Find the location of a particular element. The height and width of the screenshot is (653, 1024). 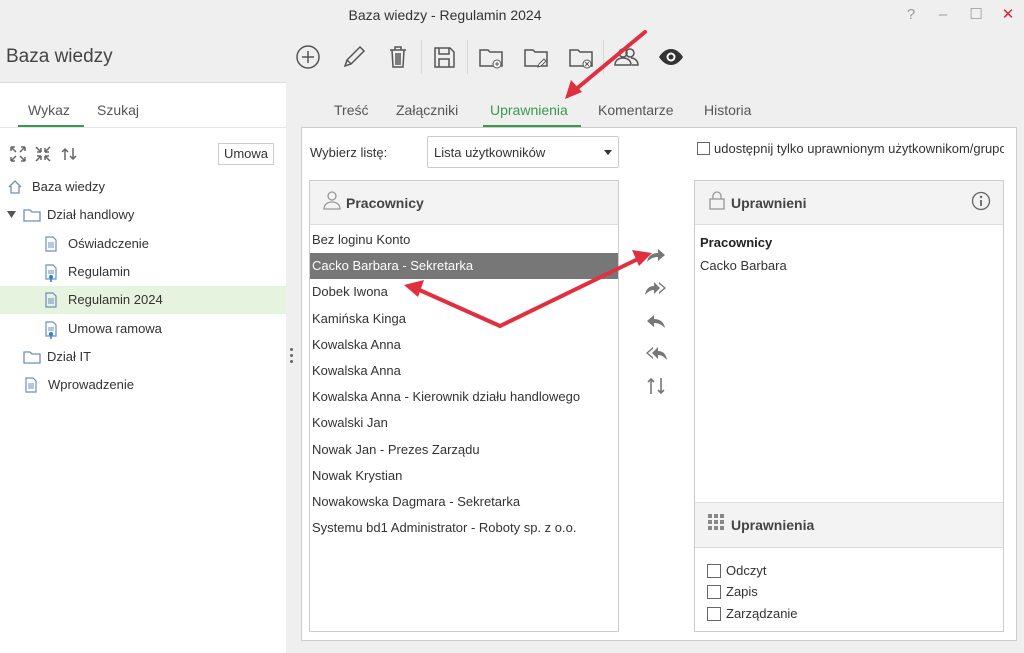

annotation-arrow-move is located at coordinates (527, 292).